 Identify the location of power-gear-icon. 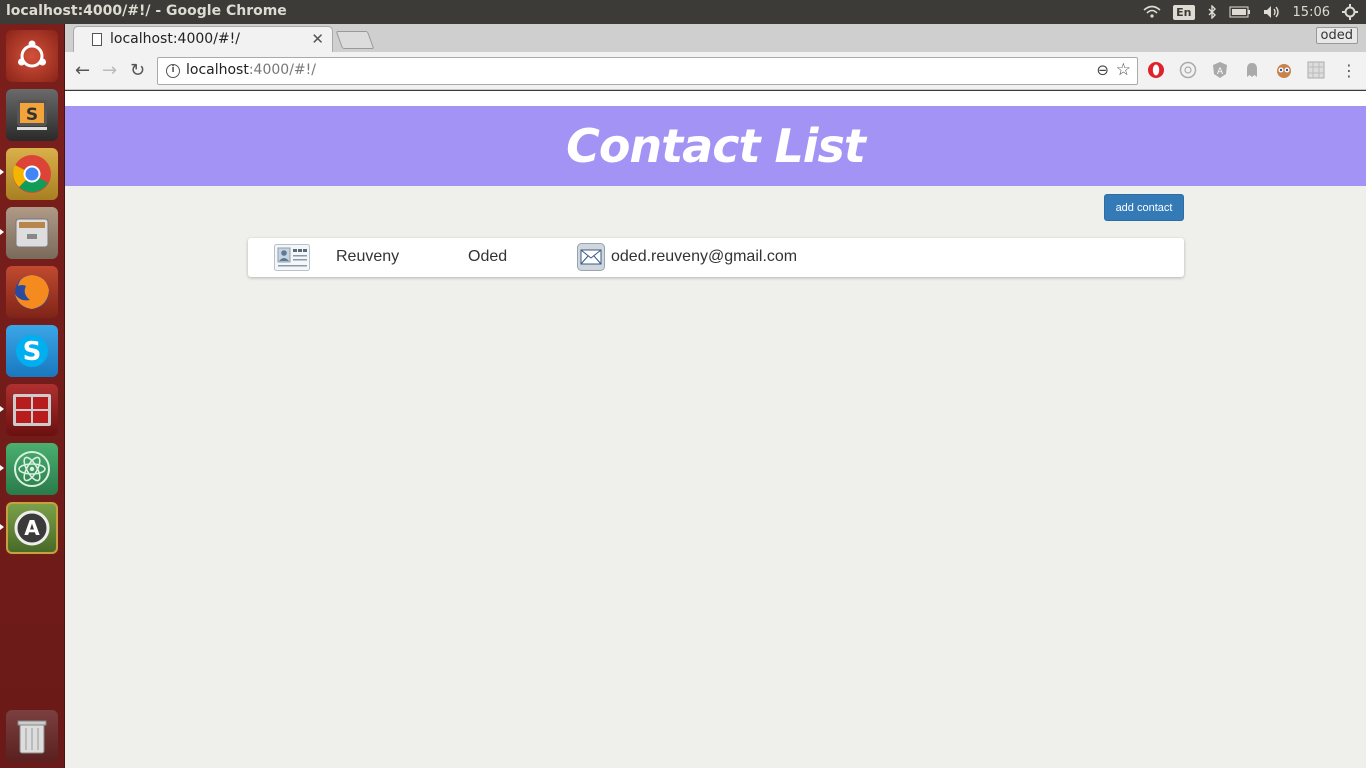
(1350, 12).